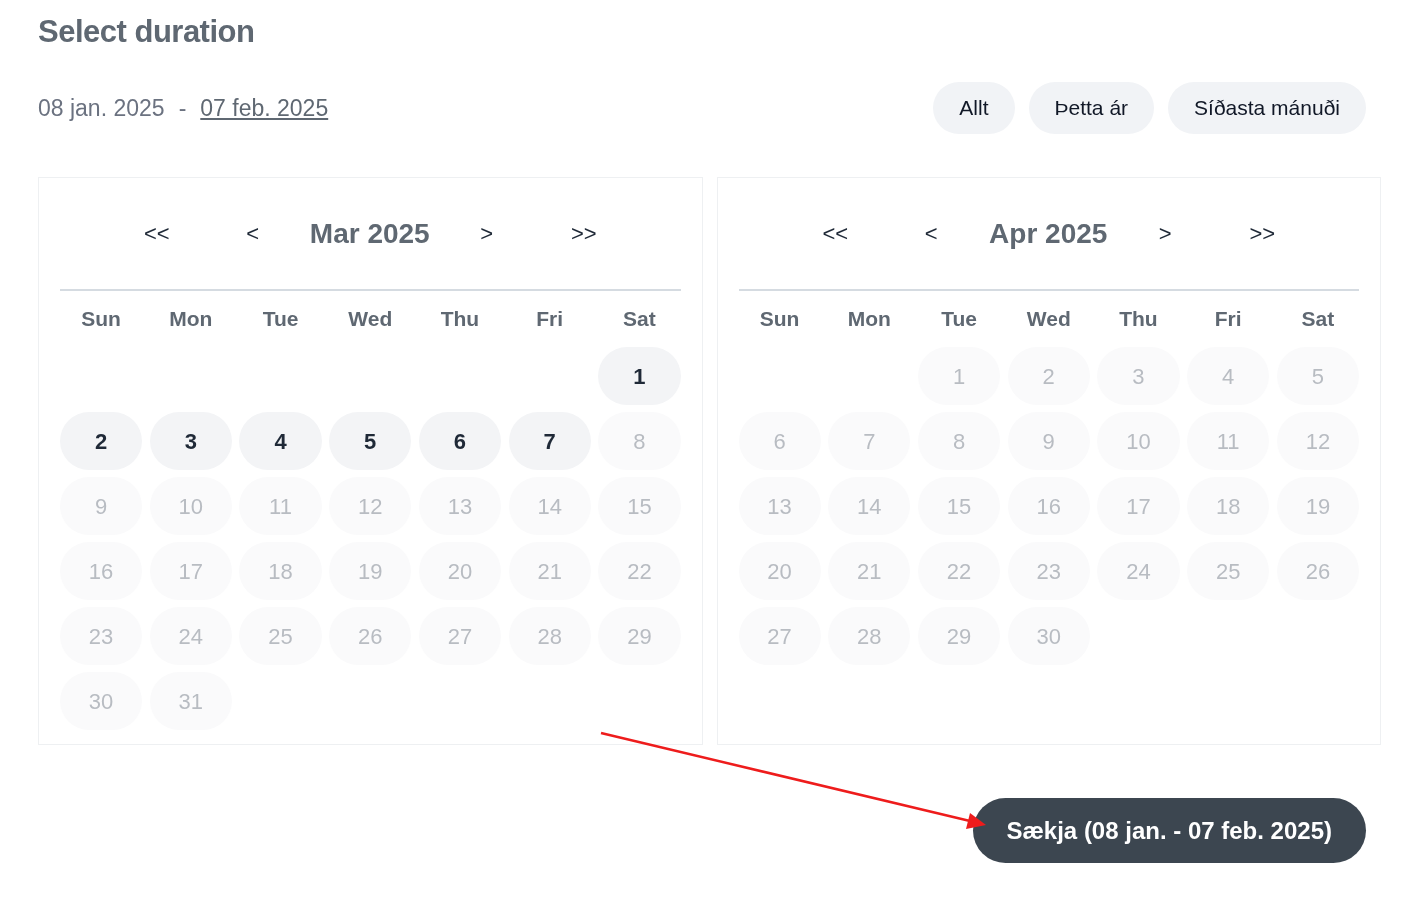 The height and width of the screenshot is (910, 1419). Describe the element at coordinates (1267, 108) in the screenshot. I see `preset-button: Síðasta mánuði` at that location.